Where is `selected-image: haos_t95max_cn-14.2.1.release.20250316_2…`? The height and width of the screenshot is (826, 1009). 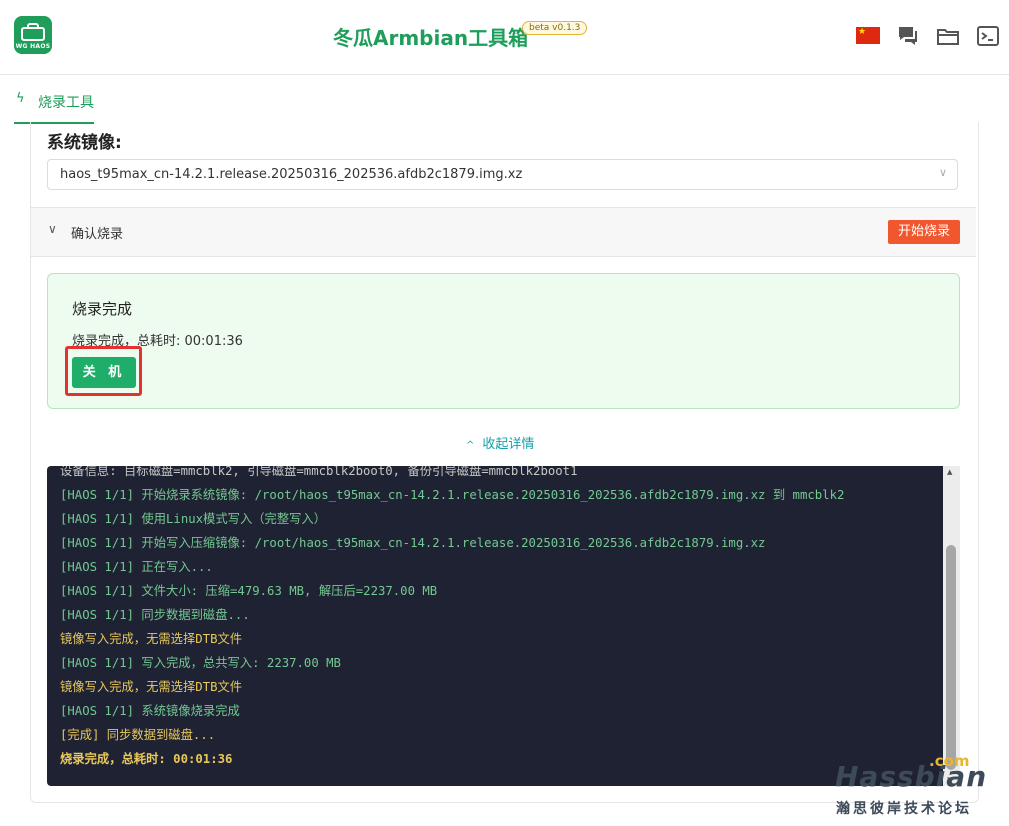
selected-image: haos_t95max_cn-14.2.1.release.20250316_2… is located at coordinates (291, 174).